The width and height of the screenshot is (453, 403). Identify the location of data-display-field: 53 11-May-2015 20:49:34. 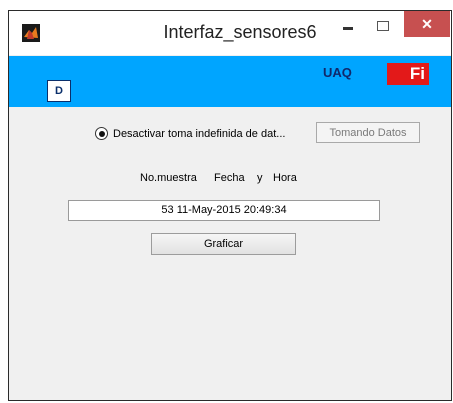
(224, 210).